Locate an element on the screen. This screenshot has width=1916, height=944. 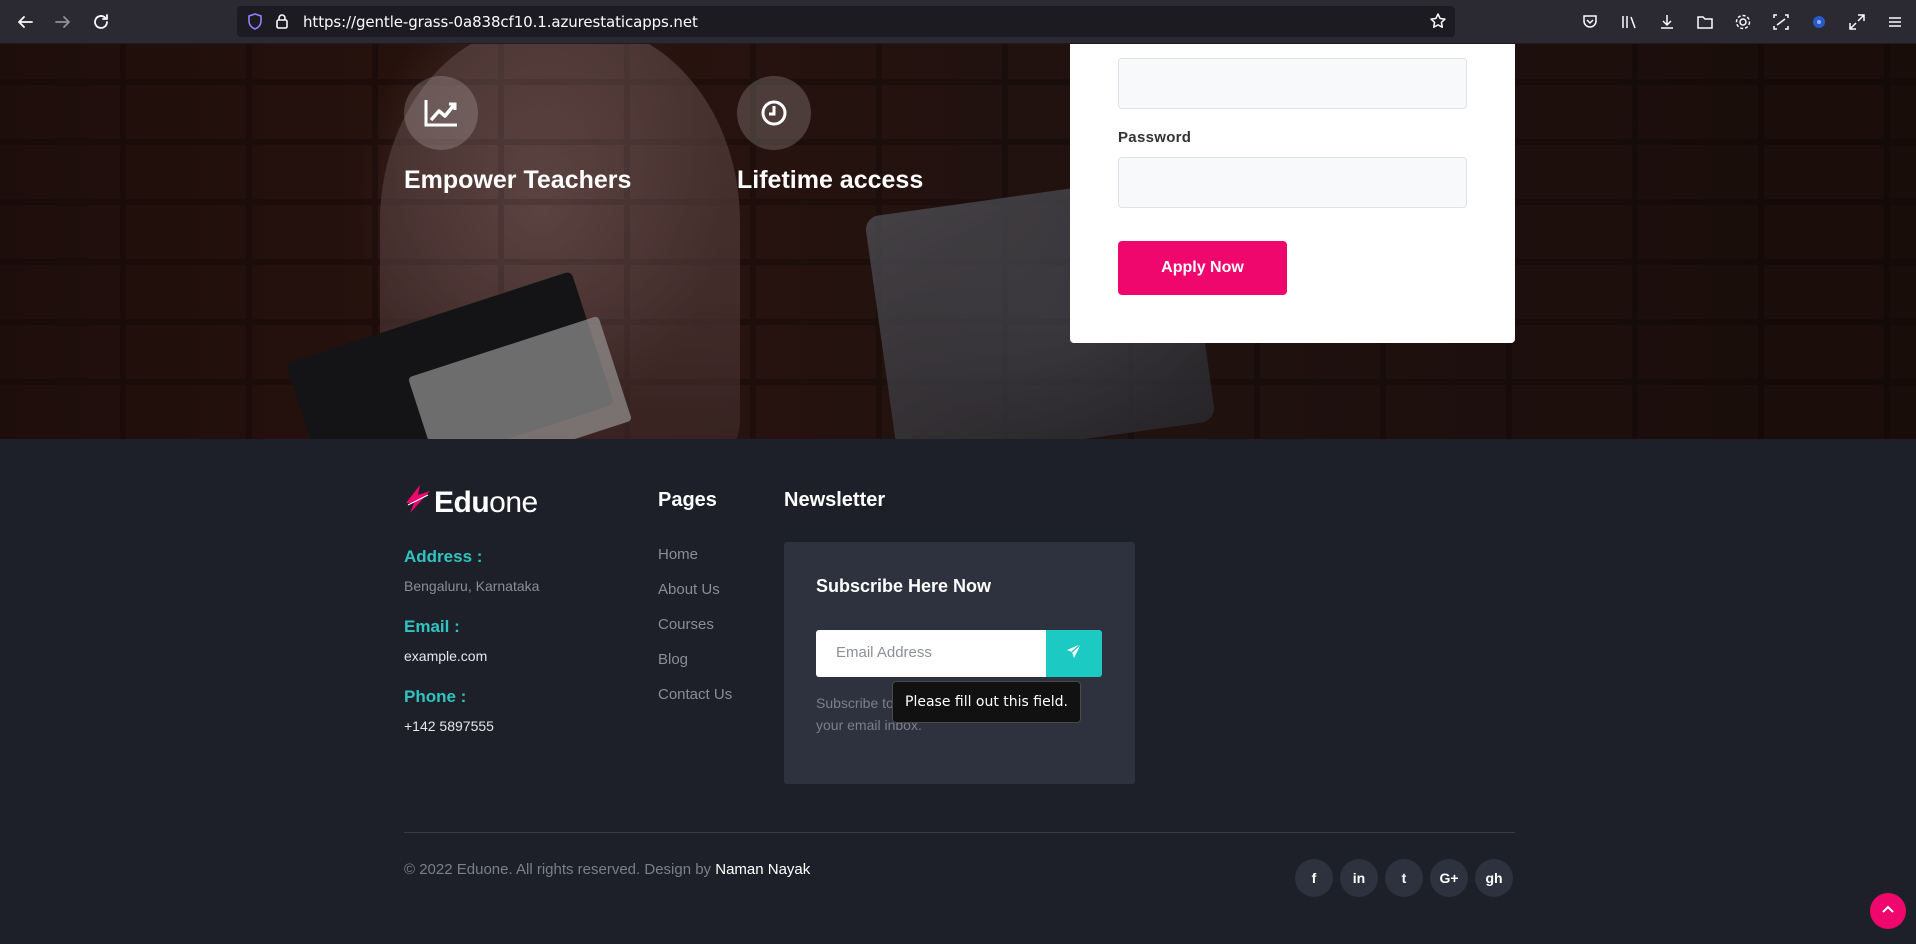
newsletter-email-input: Email Address is located at coordinates (931, 653).